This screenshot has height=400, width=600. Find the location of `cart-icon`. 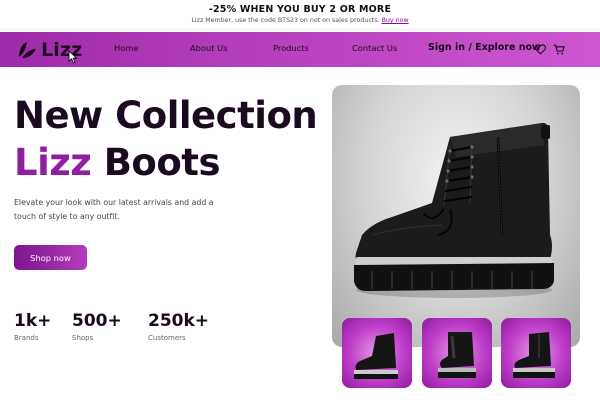

cart-icon is located at coordinates (559, 49).